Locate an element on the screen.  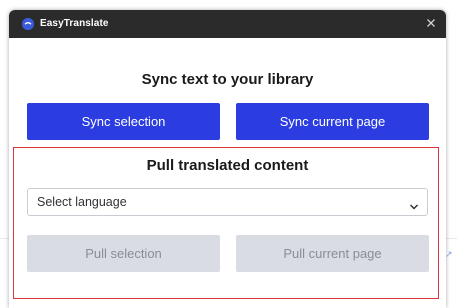
language-select-value: Select language is located at coordinates (82, 202).